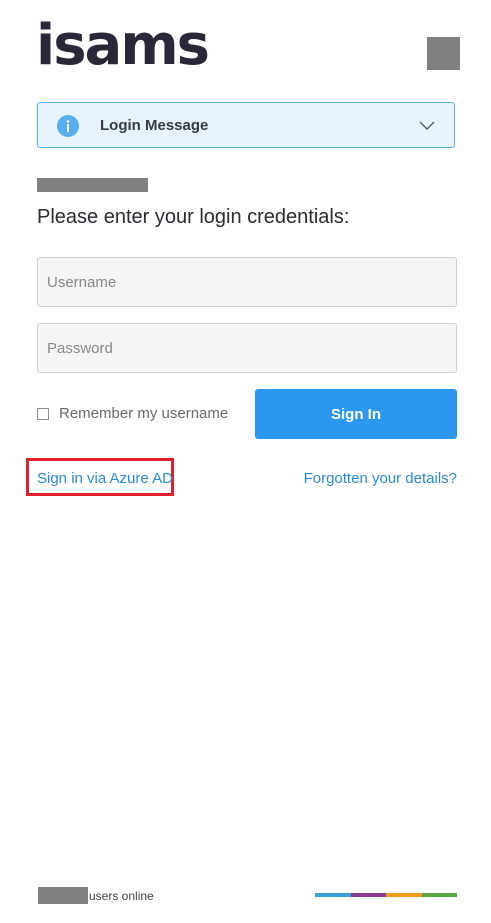 This screenshot has width=491, height=923. Describe the element at coordinates (105, 478) in the screenshot. I see `sign-in-azure-ad-link: Sign in via Azure AD` at that location.